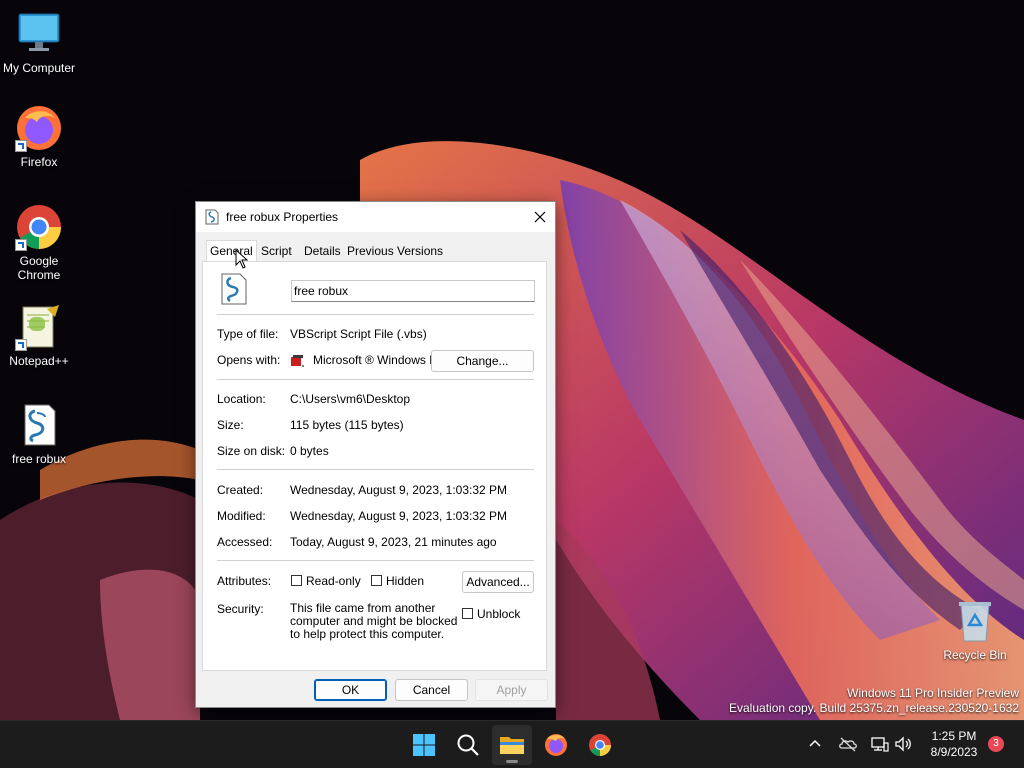 The width and height of the screenshot is (1024, 768). I want to click on location-value: C:\Users\vm6\Desktop, so click(350, 399).